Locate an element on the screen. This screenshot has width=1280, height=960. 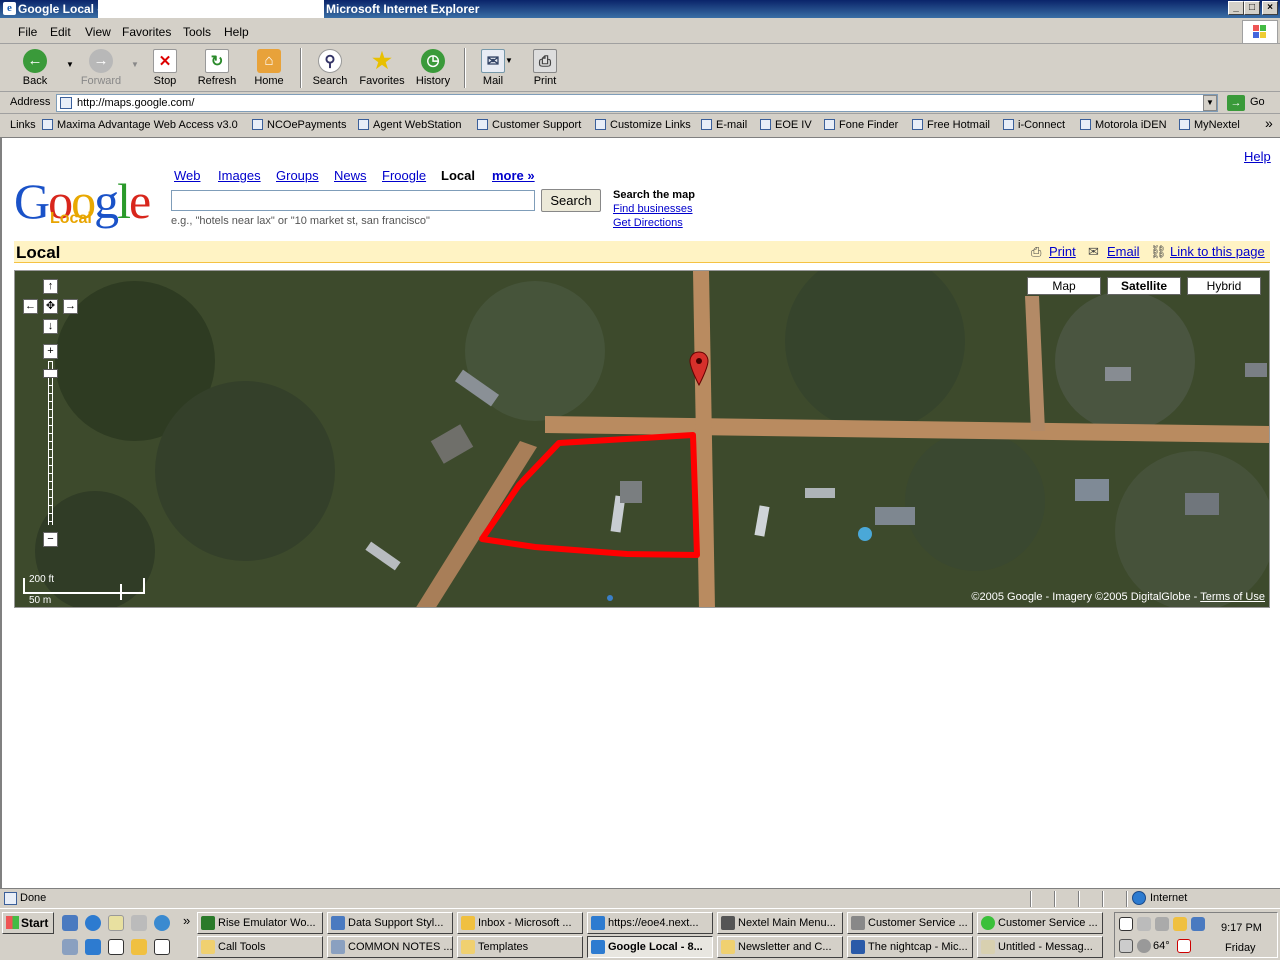
taskbar-chevron: » is located at coordinates (186, 920).